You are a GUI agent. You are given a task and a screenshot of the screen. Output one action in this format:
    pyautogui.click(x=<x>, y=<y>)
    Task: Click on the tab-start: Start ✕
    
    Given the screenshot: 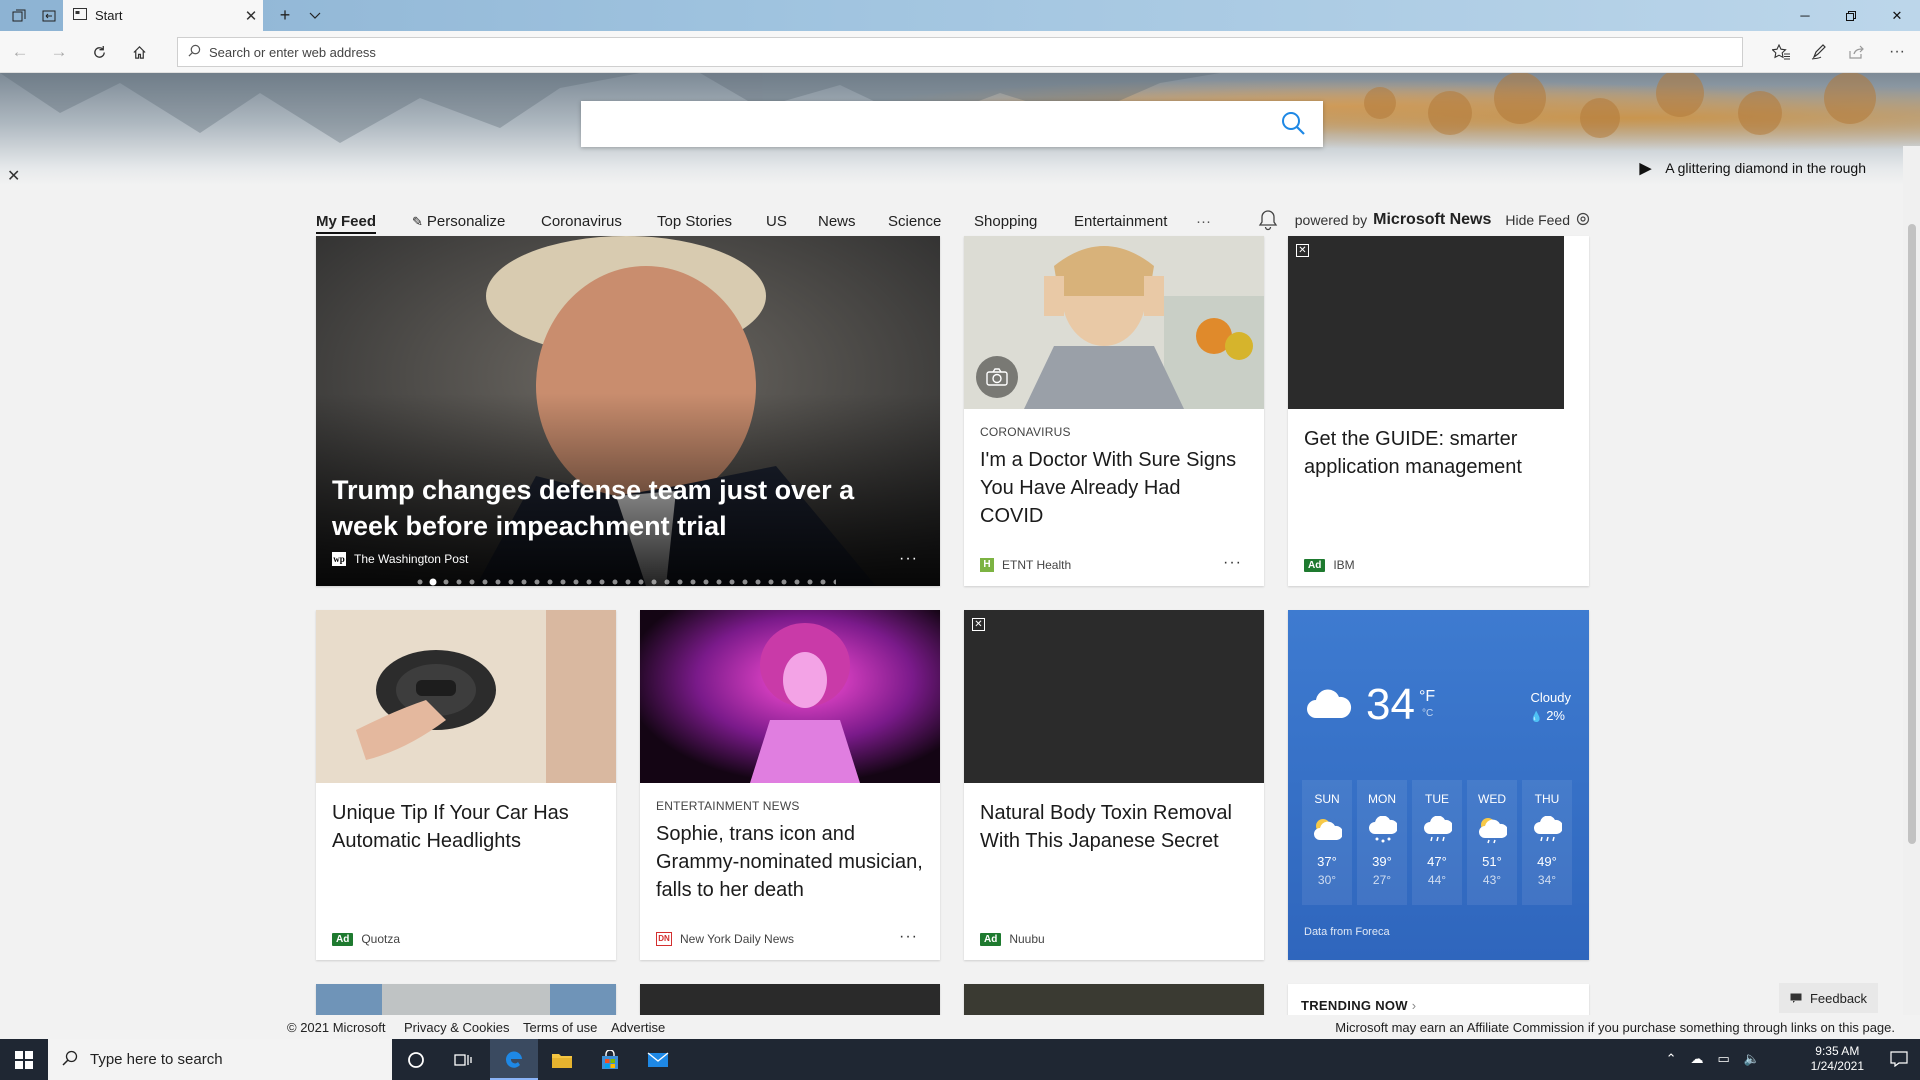 What is the action you would take?
    pyautogui.click(x=163, y=15)
    